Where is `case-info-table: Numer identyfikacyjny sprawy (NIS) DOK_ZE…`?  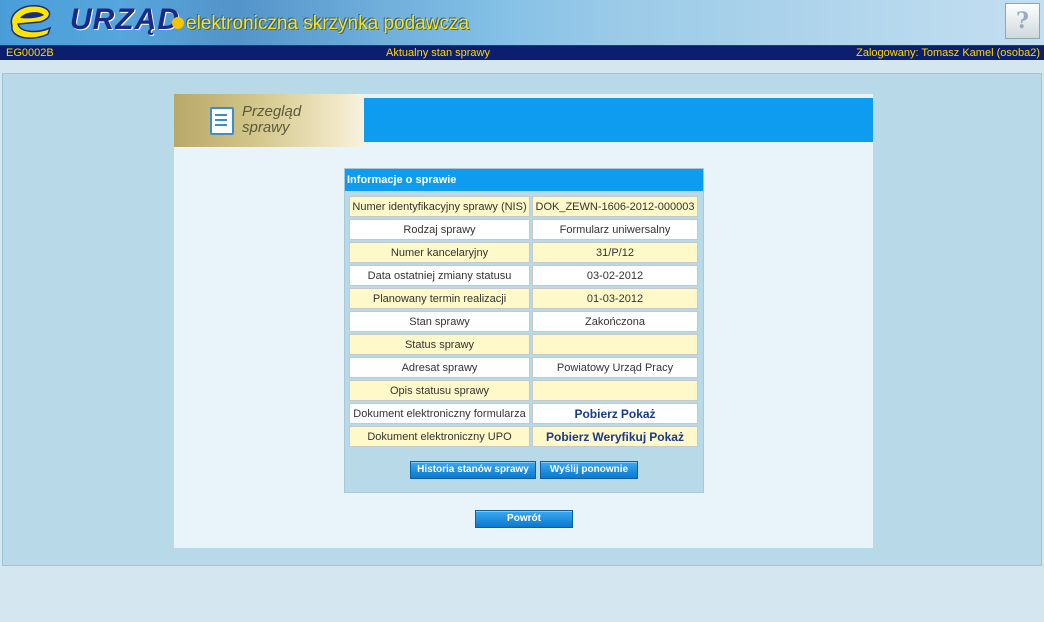
case-info-table: Numer identyfikacyjny sprawy (NIS) DOK_ZE… is located at coordinates (523, 321).